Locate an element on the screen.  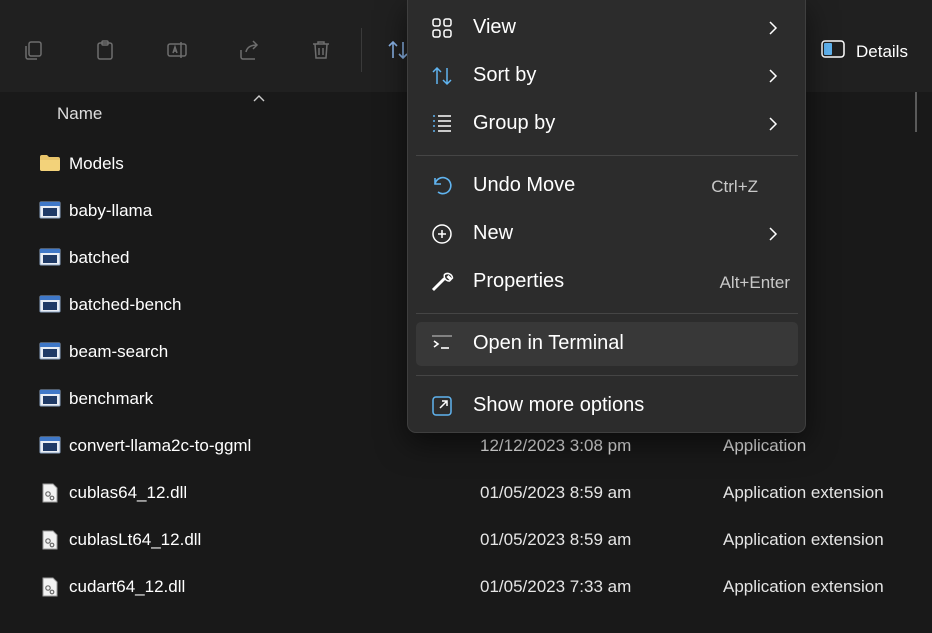
sort-ascending-icon is located at coordinates (259, 99).